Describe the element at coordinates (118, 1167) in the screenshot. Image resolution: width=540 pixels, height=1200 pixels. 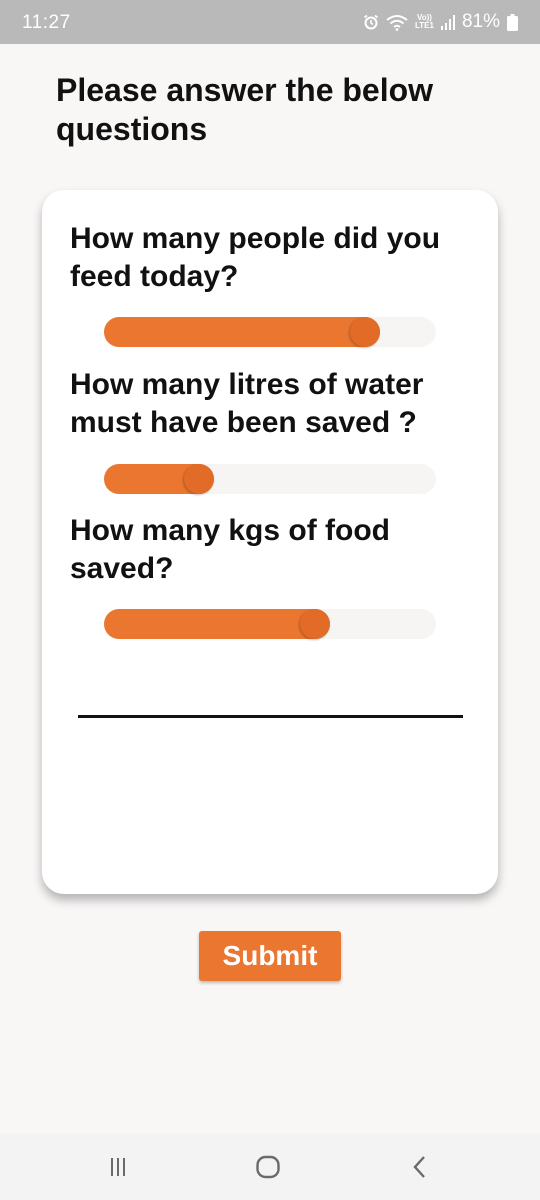
I see `recent-apps-icon` at that location.